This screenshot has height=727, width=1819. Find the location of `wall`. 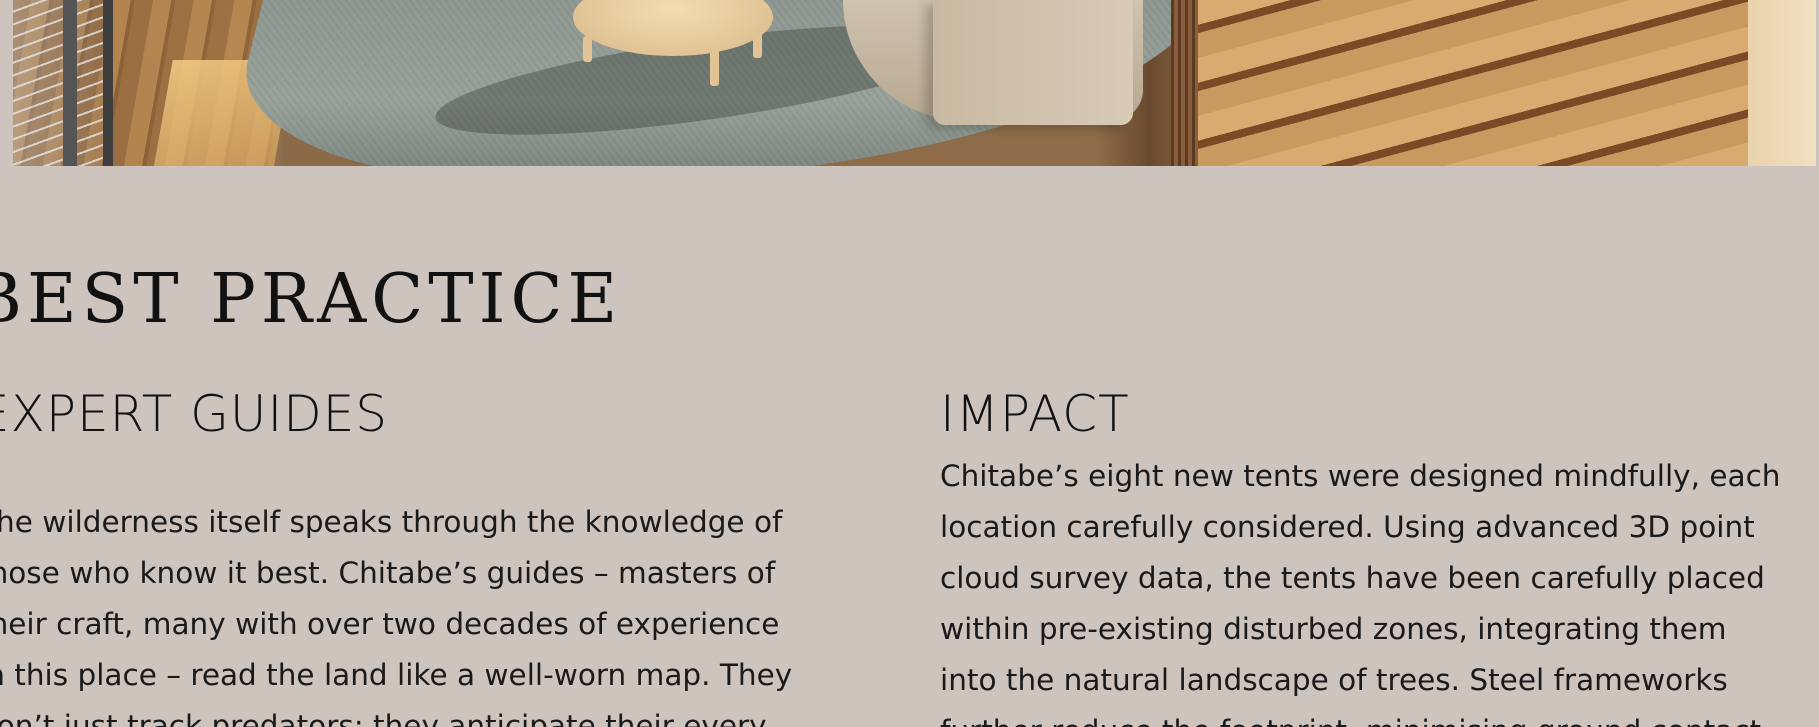

wall is located at coordinates (1782, 83).